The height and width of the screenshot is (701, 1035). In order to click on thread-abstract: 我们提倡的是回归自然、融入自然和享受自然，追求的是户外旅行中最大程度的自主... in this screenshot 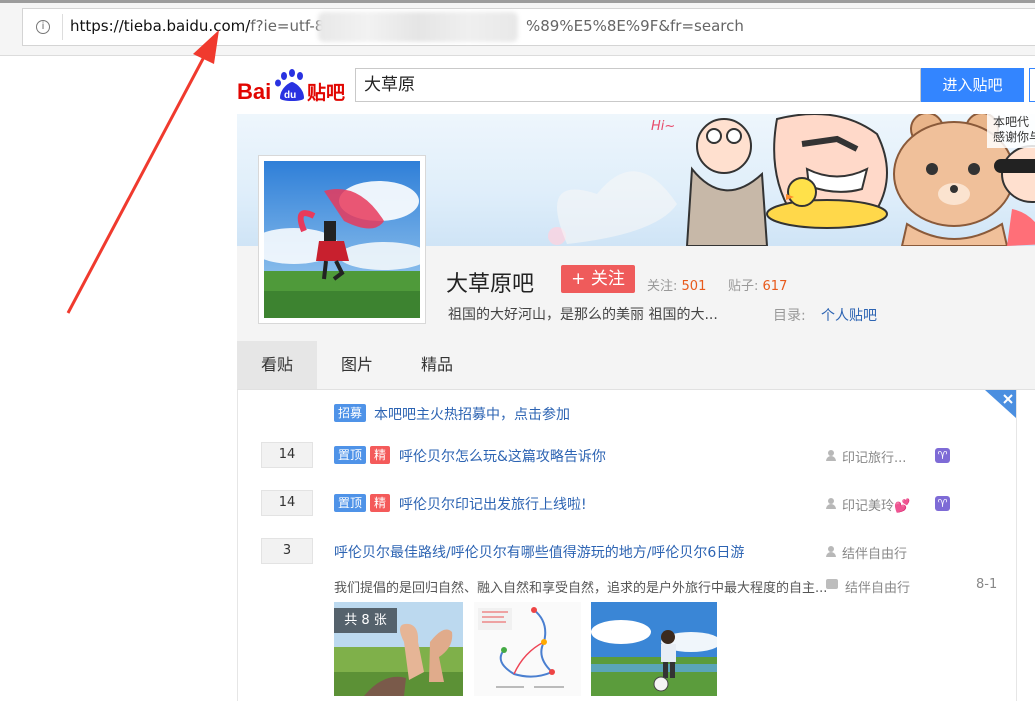, I will do `click(581, 588)`.